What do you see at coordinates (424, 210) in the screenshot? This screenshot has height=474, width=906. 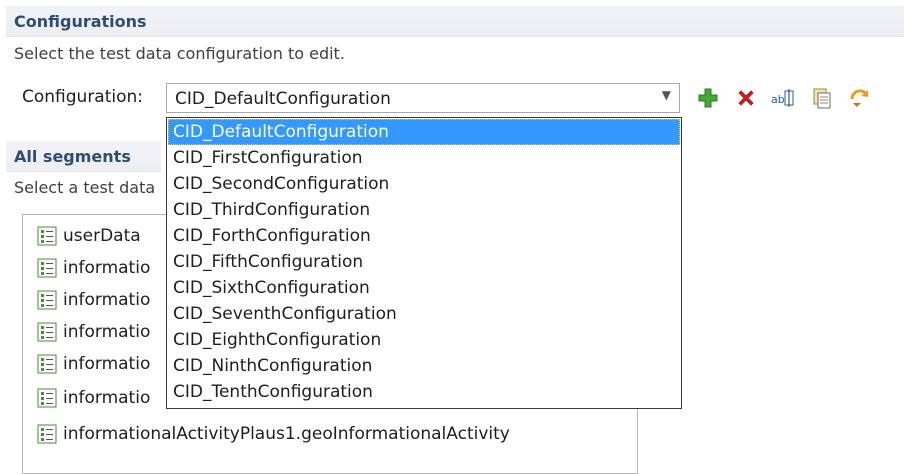 I see `dropdown-option: CID_ThirdConfiguration` at bounding box center [424, 210].